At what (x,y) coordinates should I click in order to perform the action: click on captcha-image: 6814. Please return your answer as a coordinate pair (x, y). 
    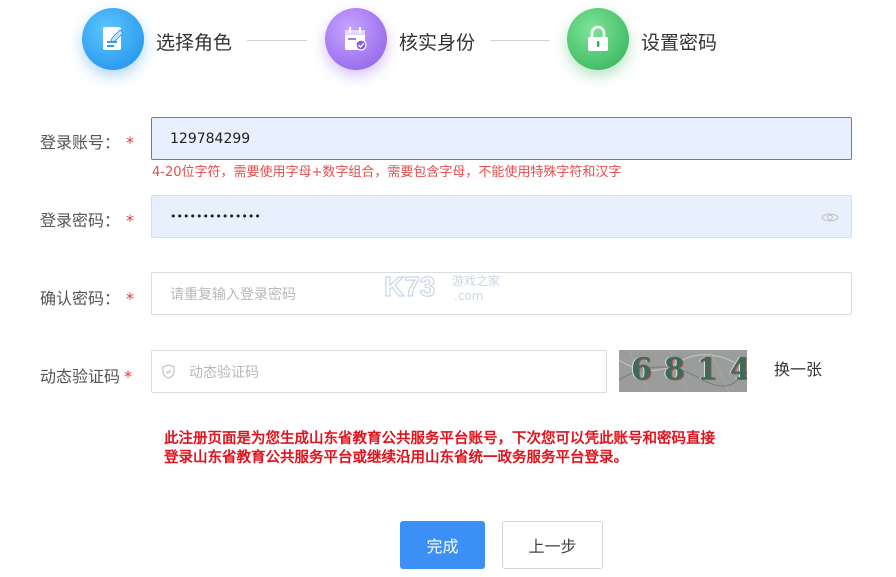
    Looking at the image, I should click on (683, 371).